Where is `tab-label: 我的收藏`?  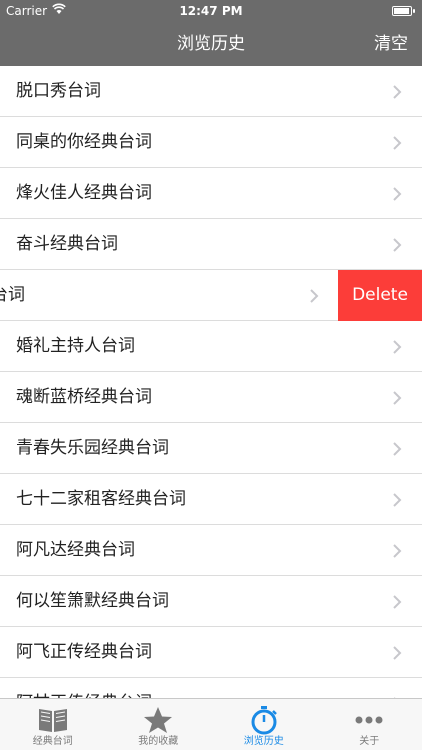
tab-label: 我的收藏 is located at coordinates (158, 741).